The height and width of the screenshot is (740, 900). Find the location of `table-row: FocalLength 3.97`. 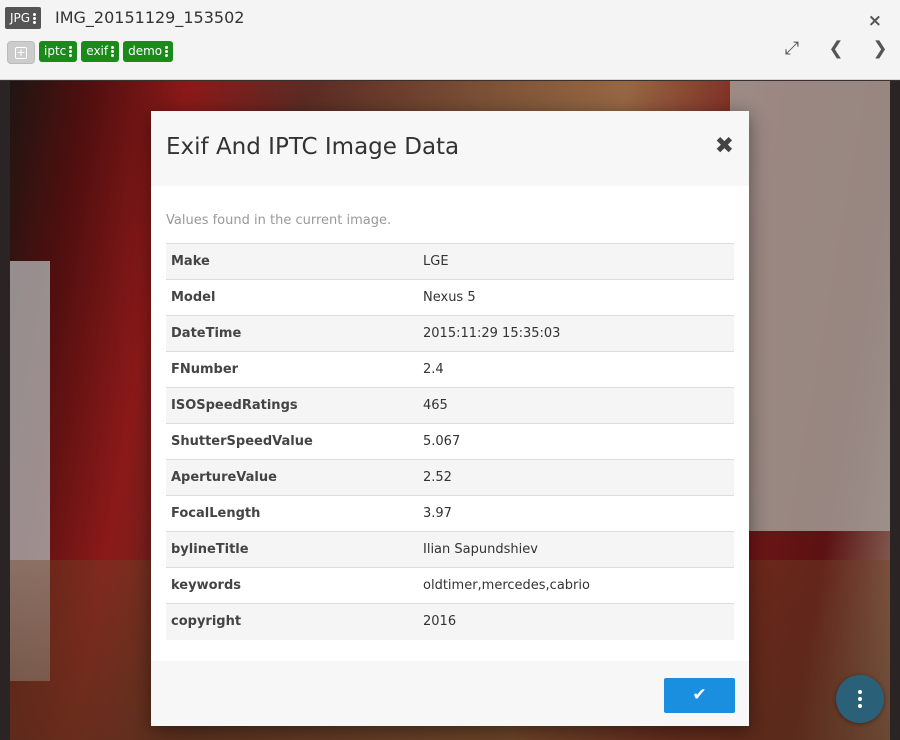

table-row: FocalLength 3.97 is located at coordinates (450, 513).